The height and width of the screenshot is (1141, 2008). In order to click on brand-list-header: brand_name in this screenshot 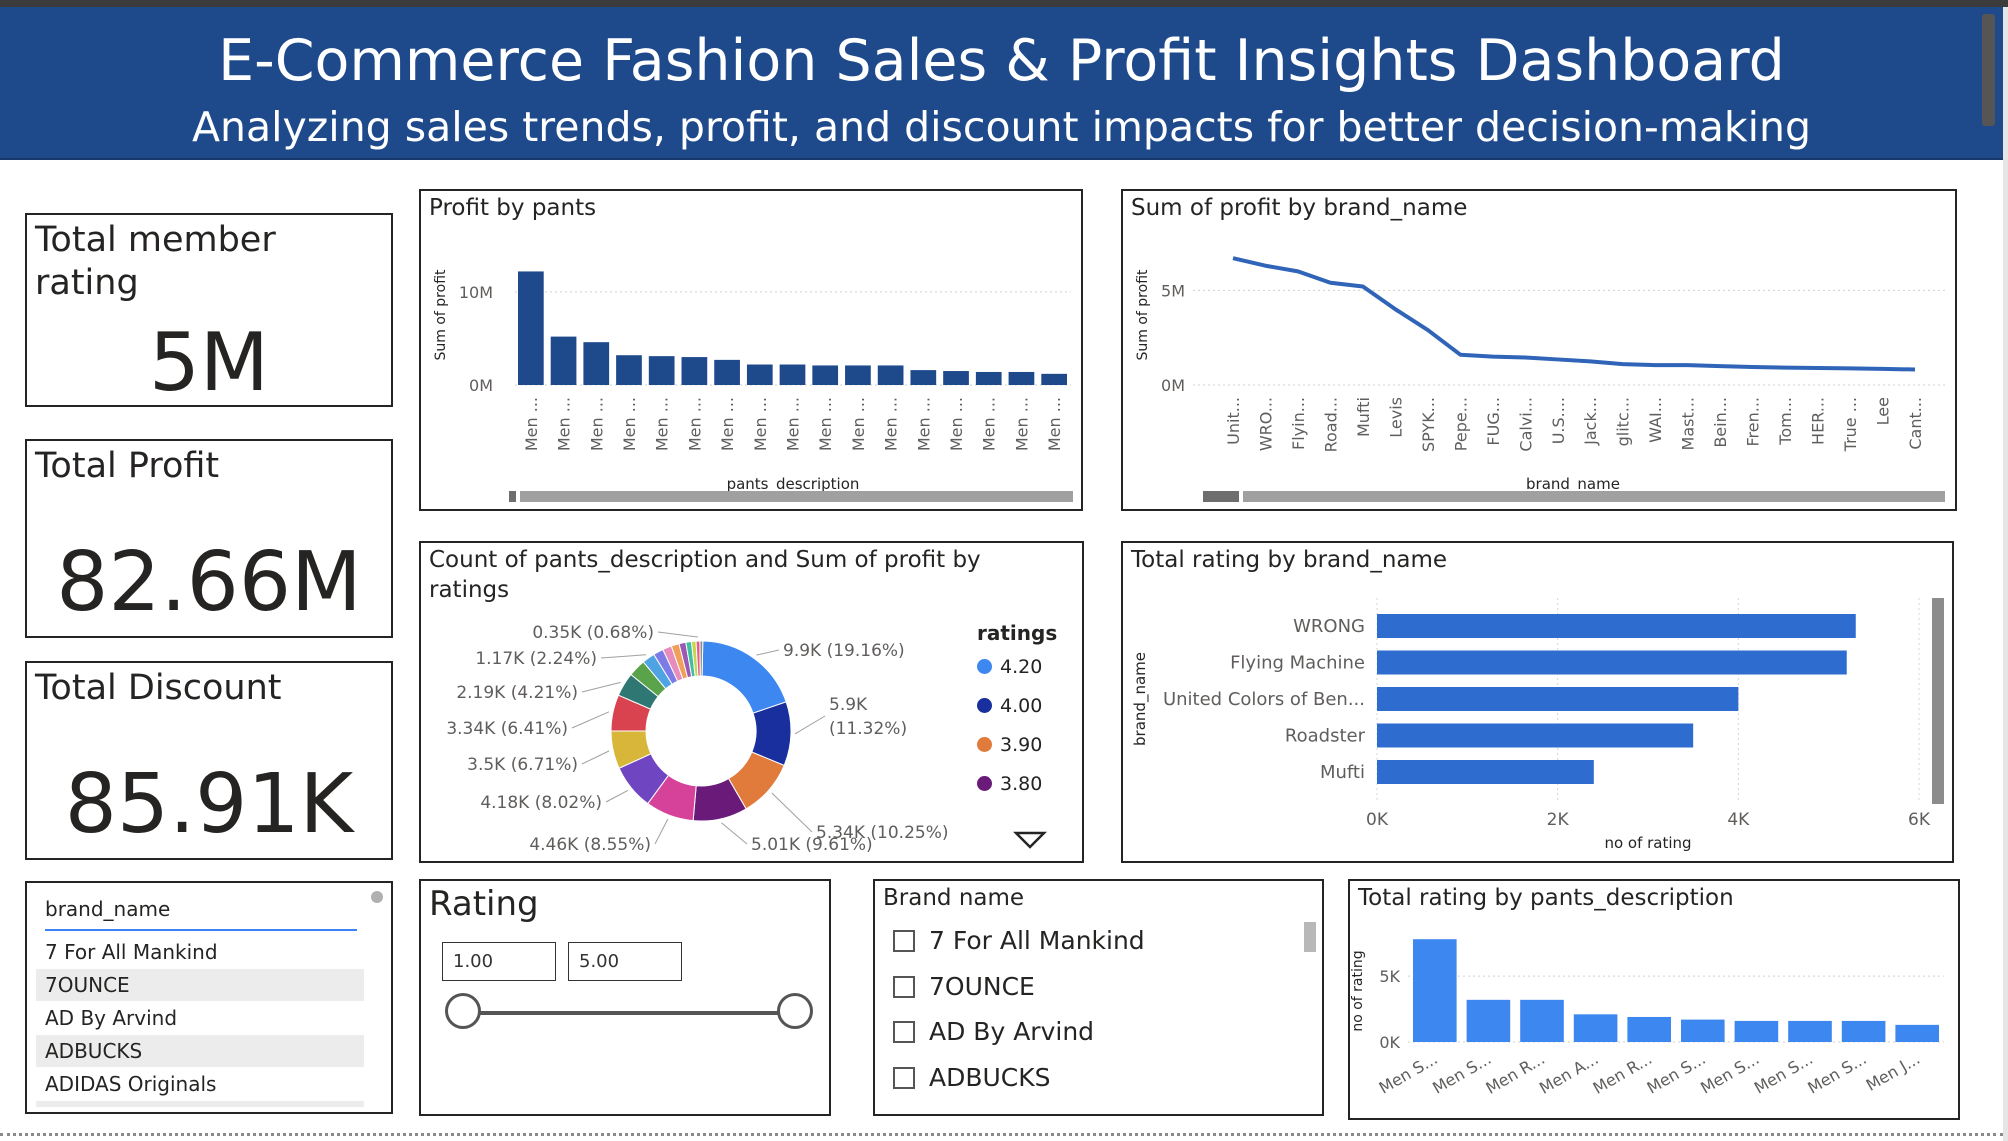, I will do `click(201, 914)`.